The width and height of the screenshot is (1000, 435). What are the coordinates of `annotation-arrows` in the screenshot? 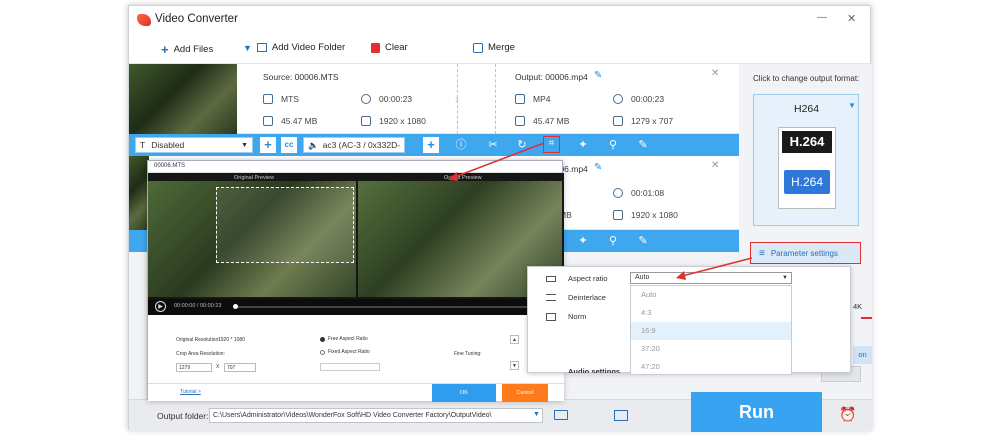 It's located at (600, 211).